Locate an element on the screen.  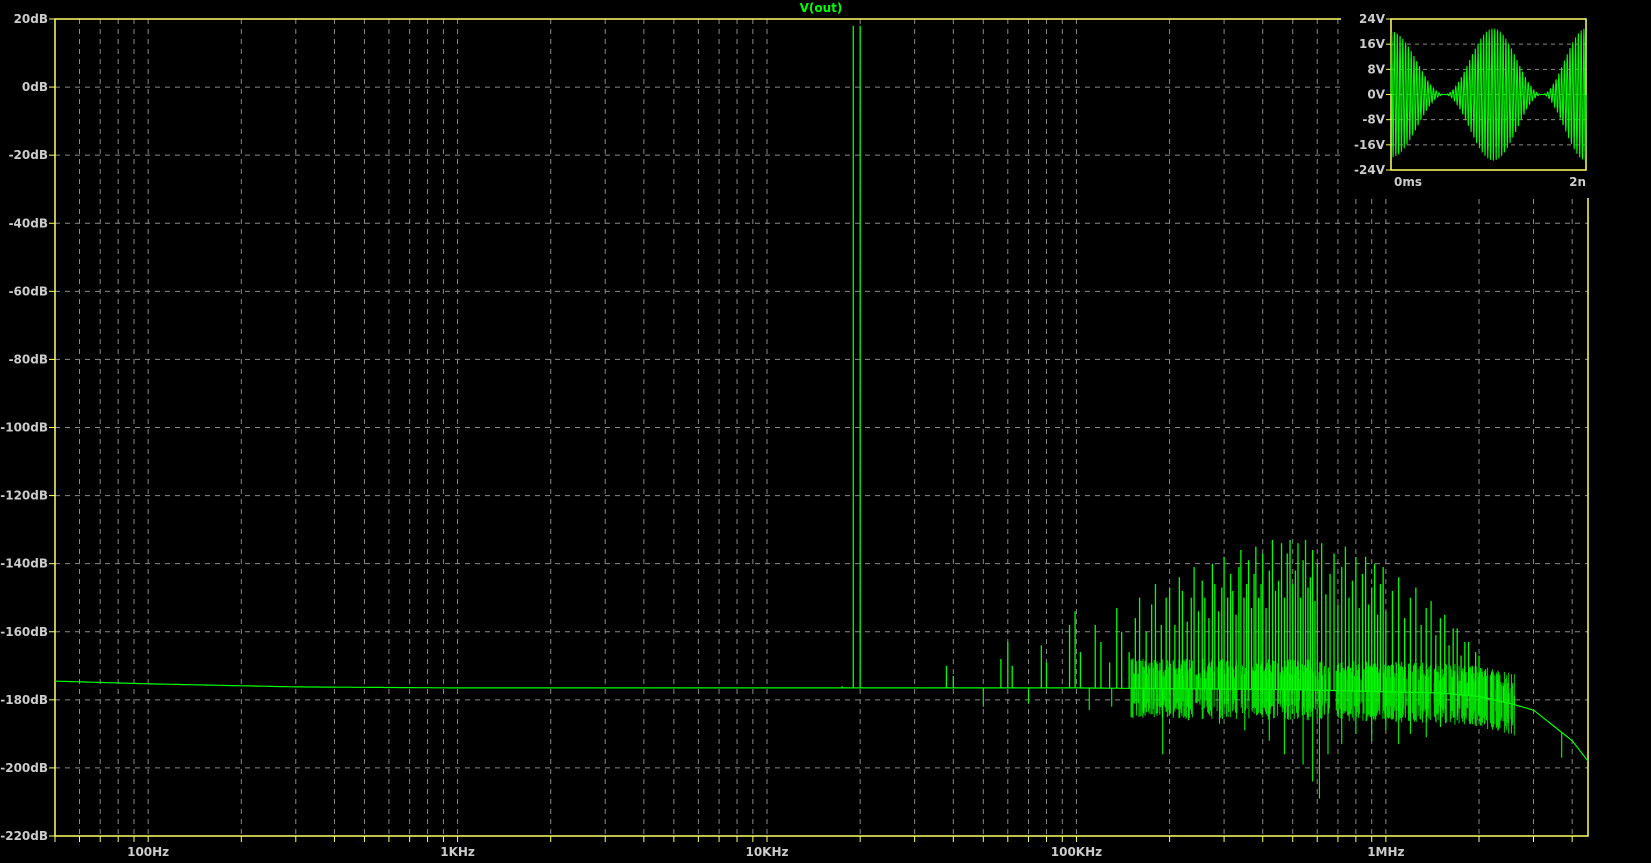
inset-y-tick-label: -8V is located at coordinates (1373, 120).